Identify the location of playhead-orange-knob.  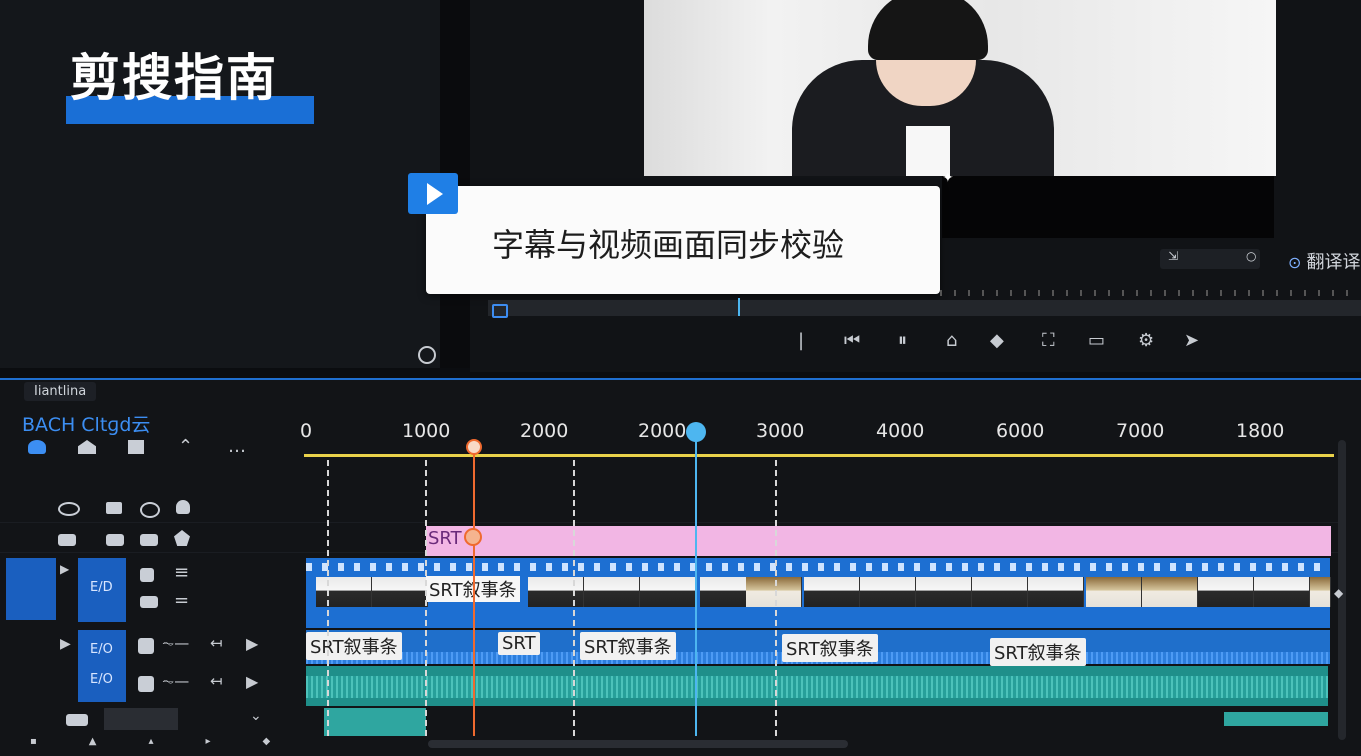
(473, 537).